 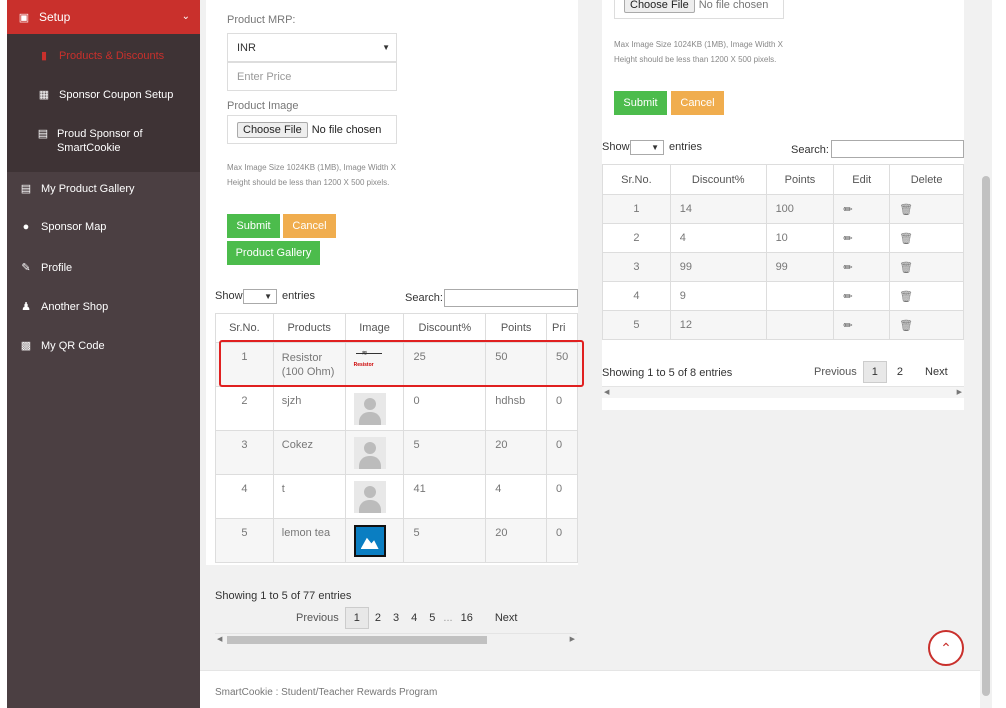 What do you see at coordinates (264, 76) in the screenshot?
I see `price-placeholder: Enter Price` at bounding box center [264, 76].